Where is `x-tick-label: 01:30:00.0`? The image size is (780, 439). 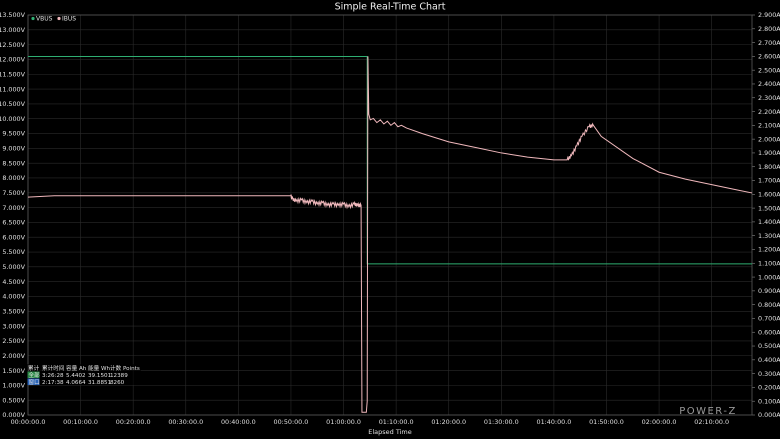
x-tick-label: 01:30:00.0 is located at coordinates (501, 422).